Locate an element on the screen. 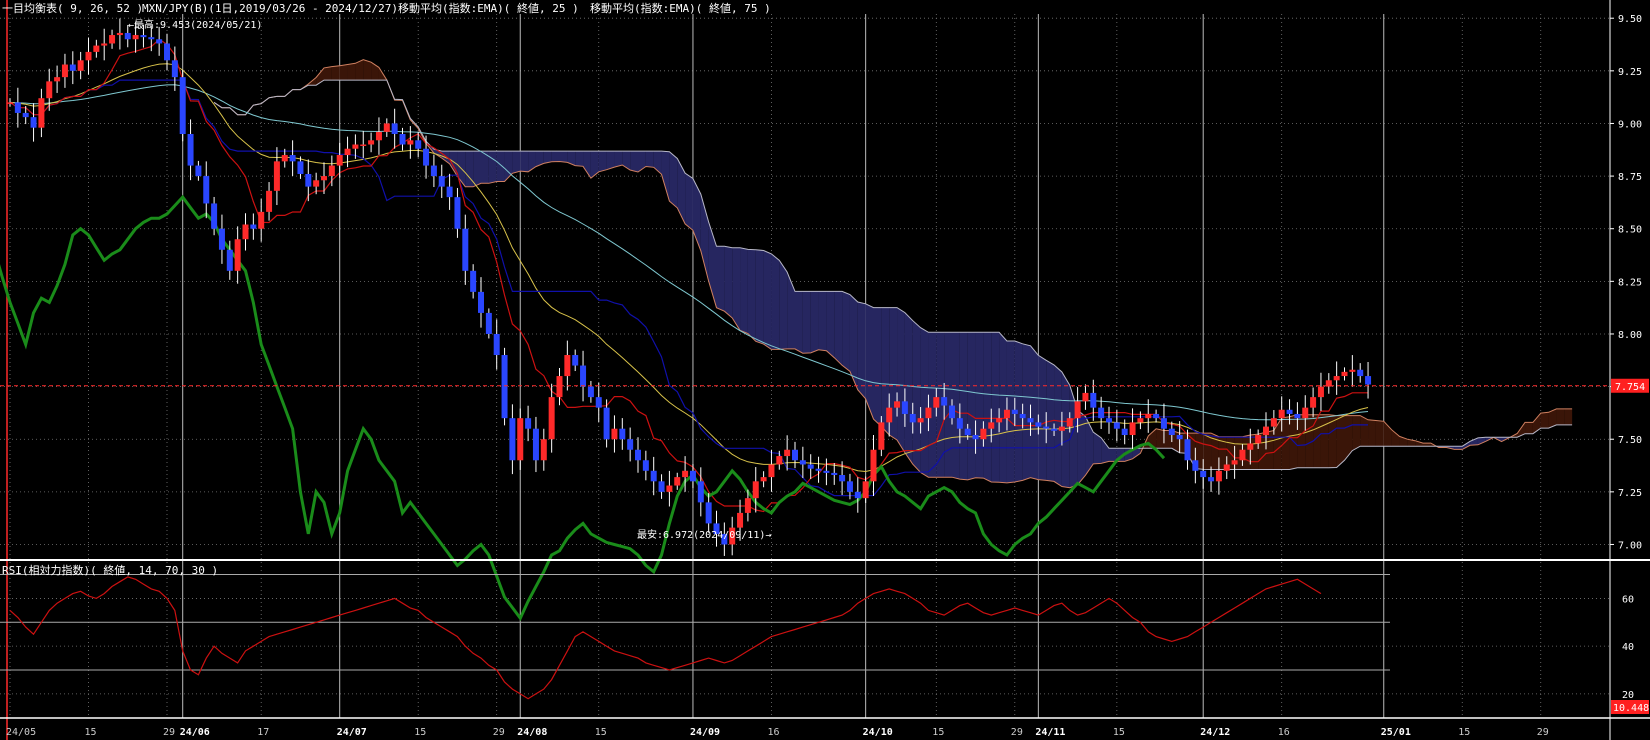  time-tick-label: 24/10 is located at coordinates (878, 732).